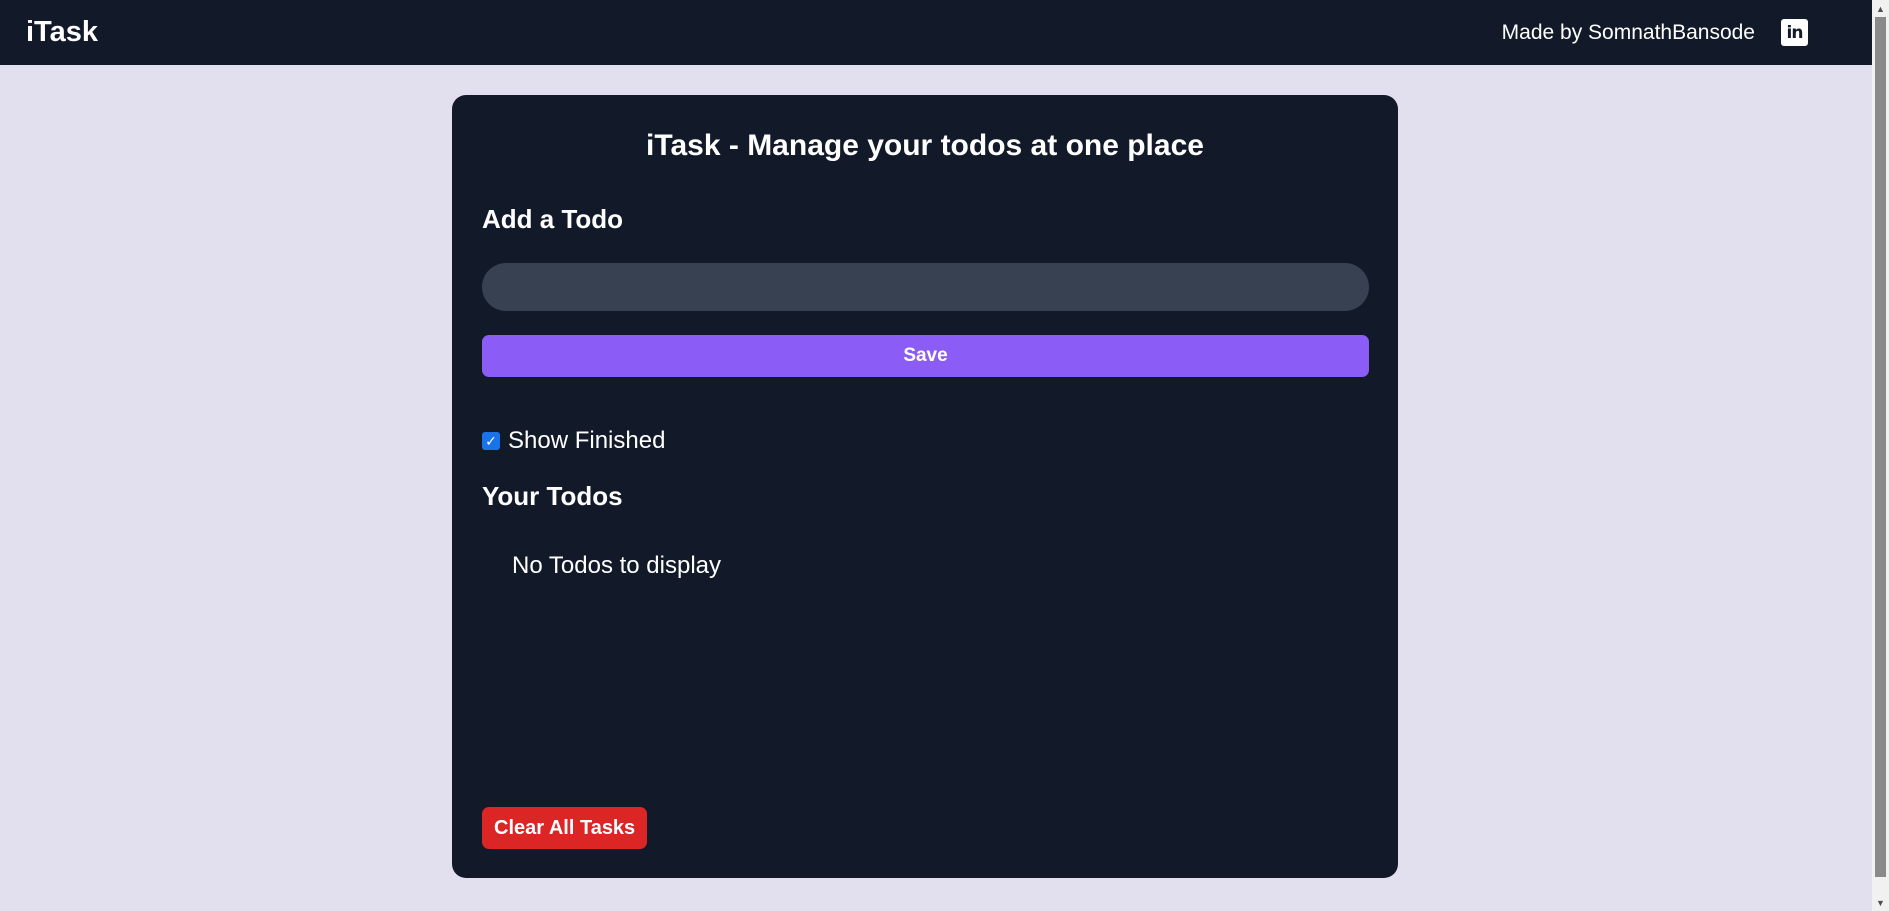 The width and height of the screenshot is (1889, 911). What do you see at coordinates (1880, 8) in the screenshot?
I see `scroll-up-arrow-icon: ▲` at bounding box center [1880, 8].